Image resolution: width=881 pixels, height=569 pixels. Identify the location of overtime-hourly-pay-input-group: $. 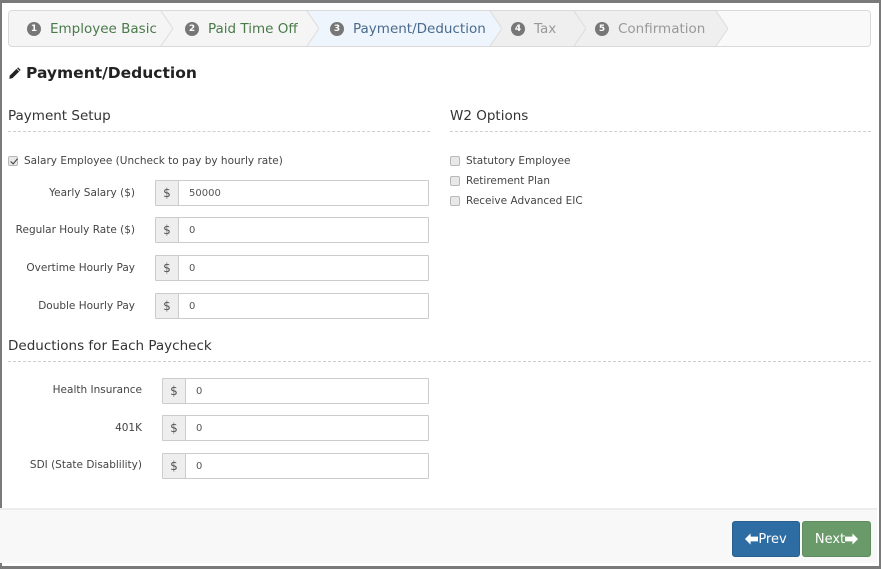
(292, 268).